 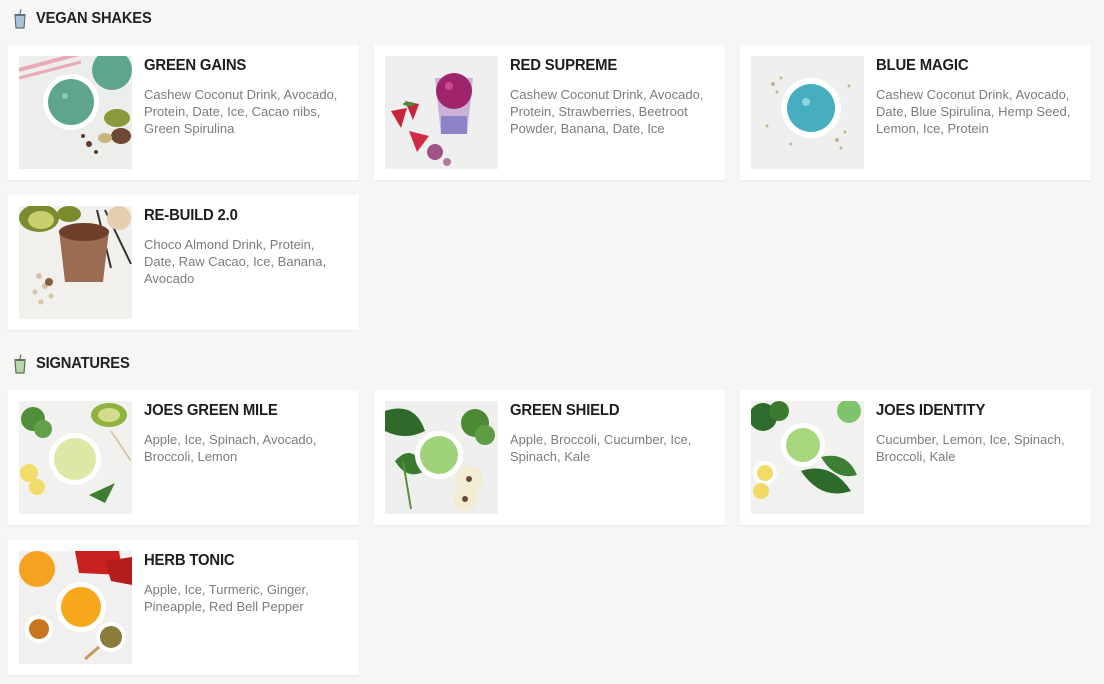 What do you see at coordinates (83, 363) in the screenshot?
I see `section-title: SIGNATURES` at bounding box center [83, 363].